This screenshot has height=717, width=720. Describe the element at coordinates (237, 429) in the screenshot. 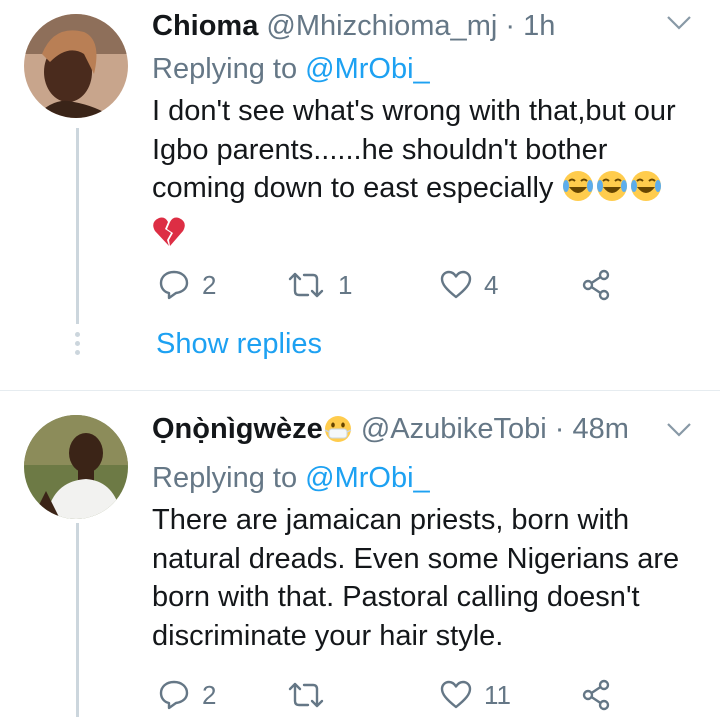

I see `display-name: Ọnọ̀nìgwèze` at that location.